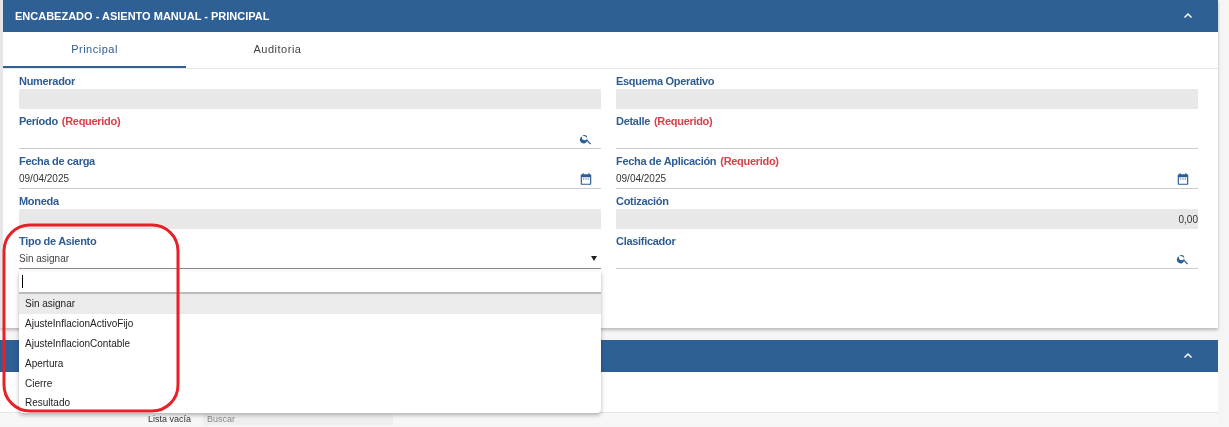 Image resolution: width=1229 pixels, height=427 pixels. Describe the element at coordinates (310, 383) in the screenshot. I see `dropdown-option: Cierre` at that location.